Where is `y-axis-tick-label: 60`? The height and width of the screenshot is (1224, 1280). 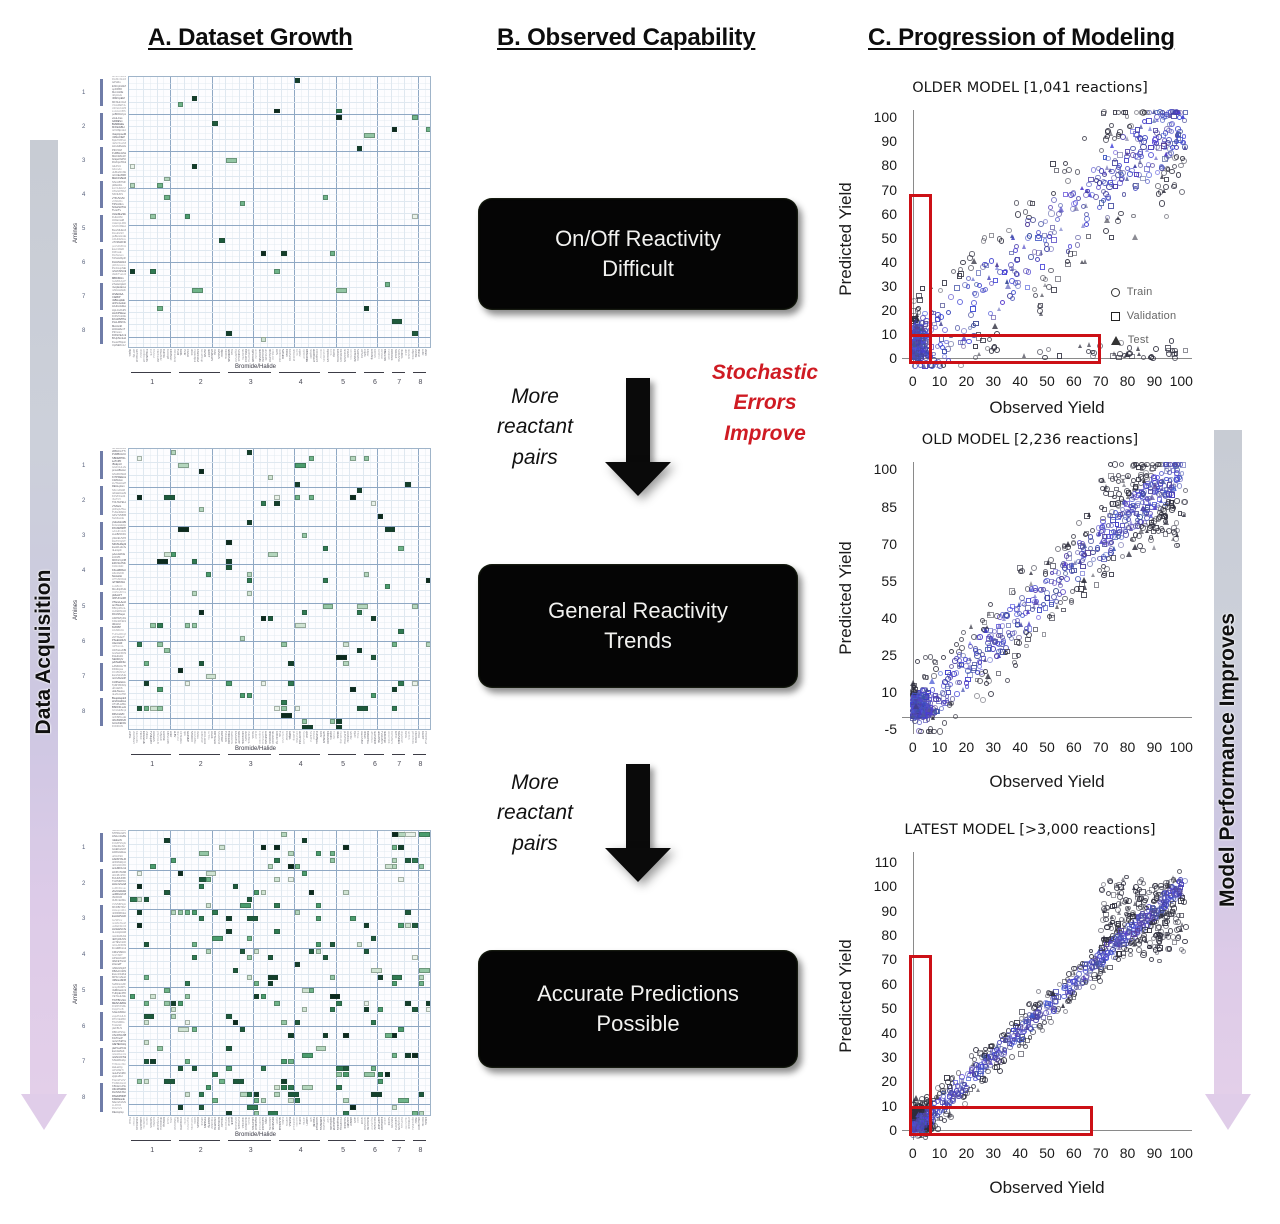 y-axis-tick-label: 60 is located at coordinates (889, 983).